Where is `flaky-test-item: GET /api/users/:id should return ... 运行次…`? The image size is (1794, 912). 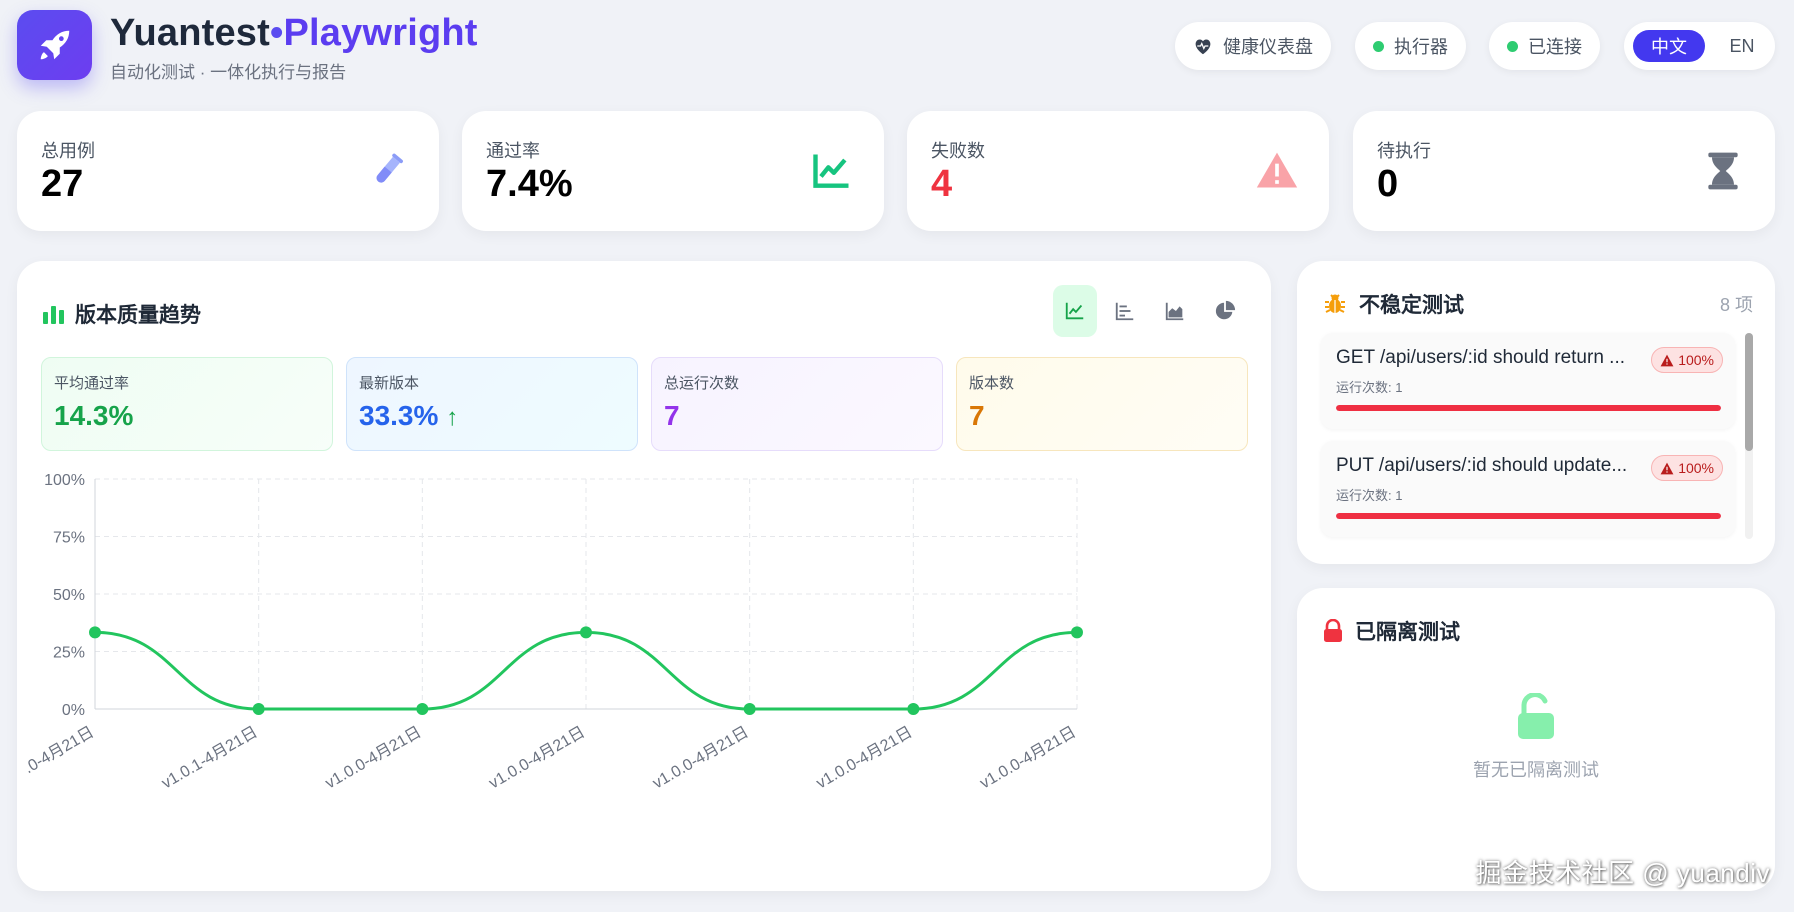 flaky-test-item: GET /api/users/:id should return ... 运行次… is located at coordinates (1528, 381).